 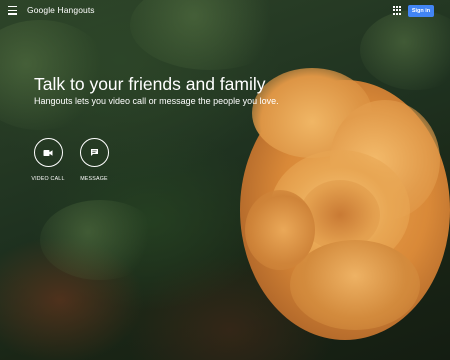 What do you see at coordinates (94, 179) in the screenshot?
I see `message-label: MESSAGE` at bounding box center [94, 179].